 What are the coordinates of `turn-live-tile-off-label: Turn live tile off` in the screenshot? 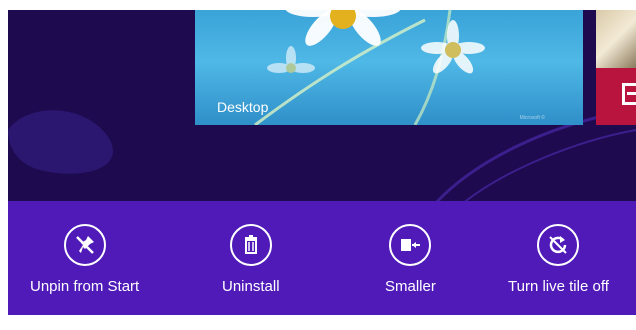 It's located at (558, 286).